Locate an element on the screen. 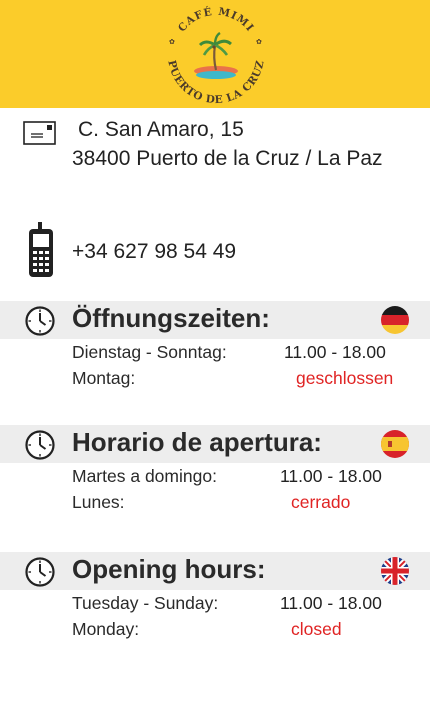 The width and height of the screenshot is (430, 717). phone-number: +34 627 98 54 49 is located at coordinates (154, 252).